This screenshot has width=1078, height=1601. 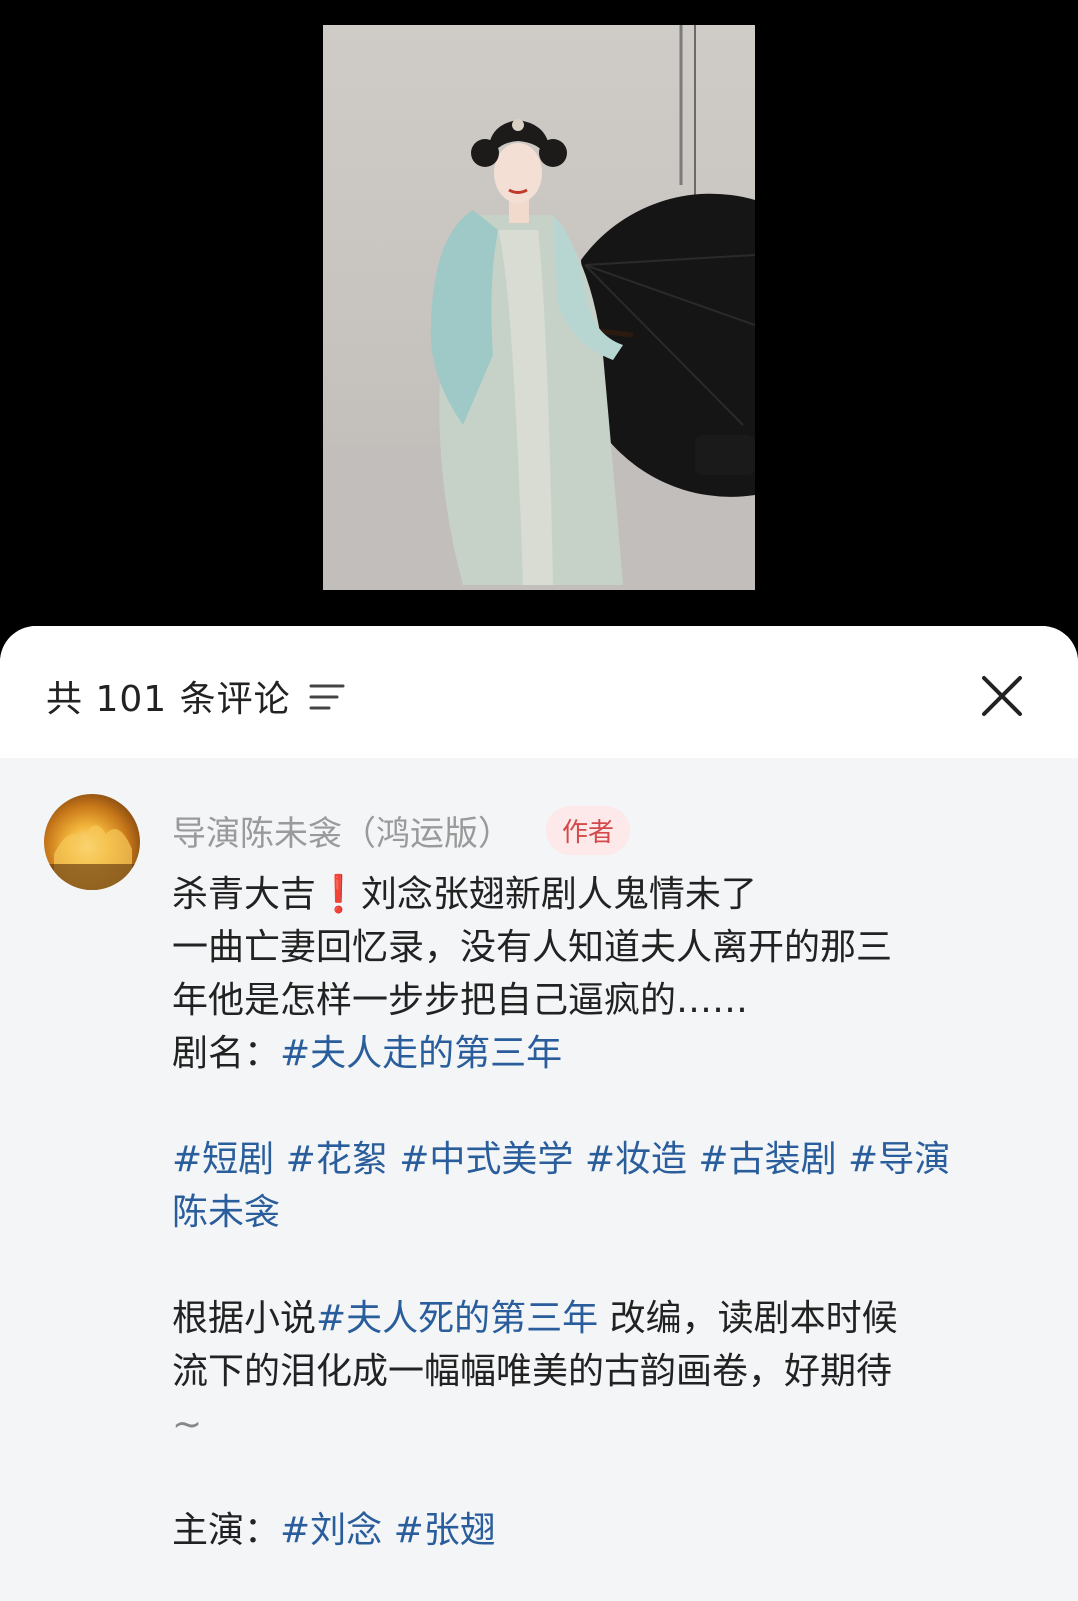 What do you see at coordinates (342, 830) in the screenshot?
I see `author-name: 导演陈未衾（鸿运版）` at bounding box center [342, 830].